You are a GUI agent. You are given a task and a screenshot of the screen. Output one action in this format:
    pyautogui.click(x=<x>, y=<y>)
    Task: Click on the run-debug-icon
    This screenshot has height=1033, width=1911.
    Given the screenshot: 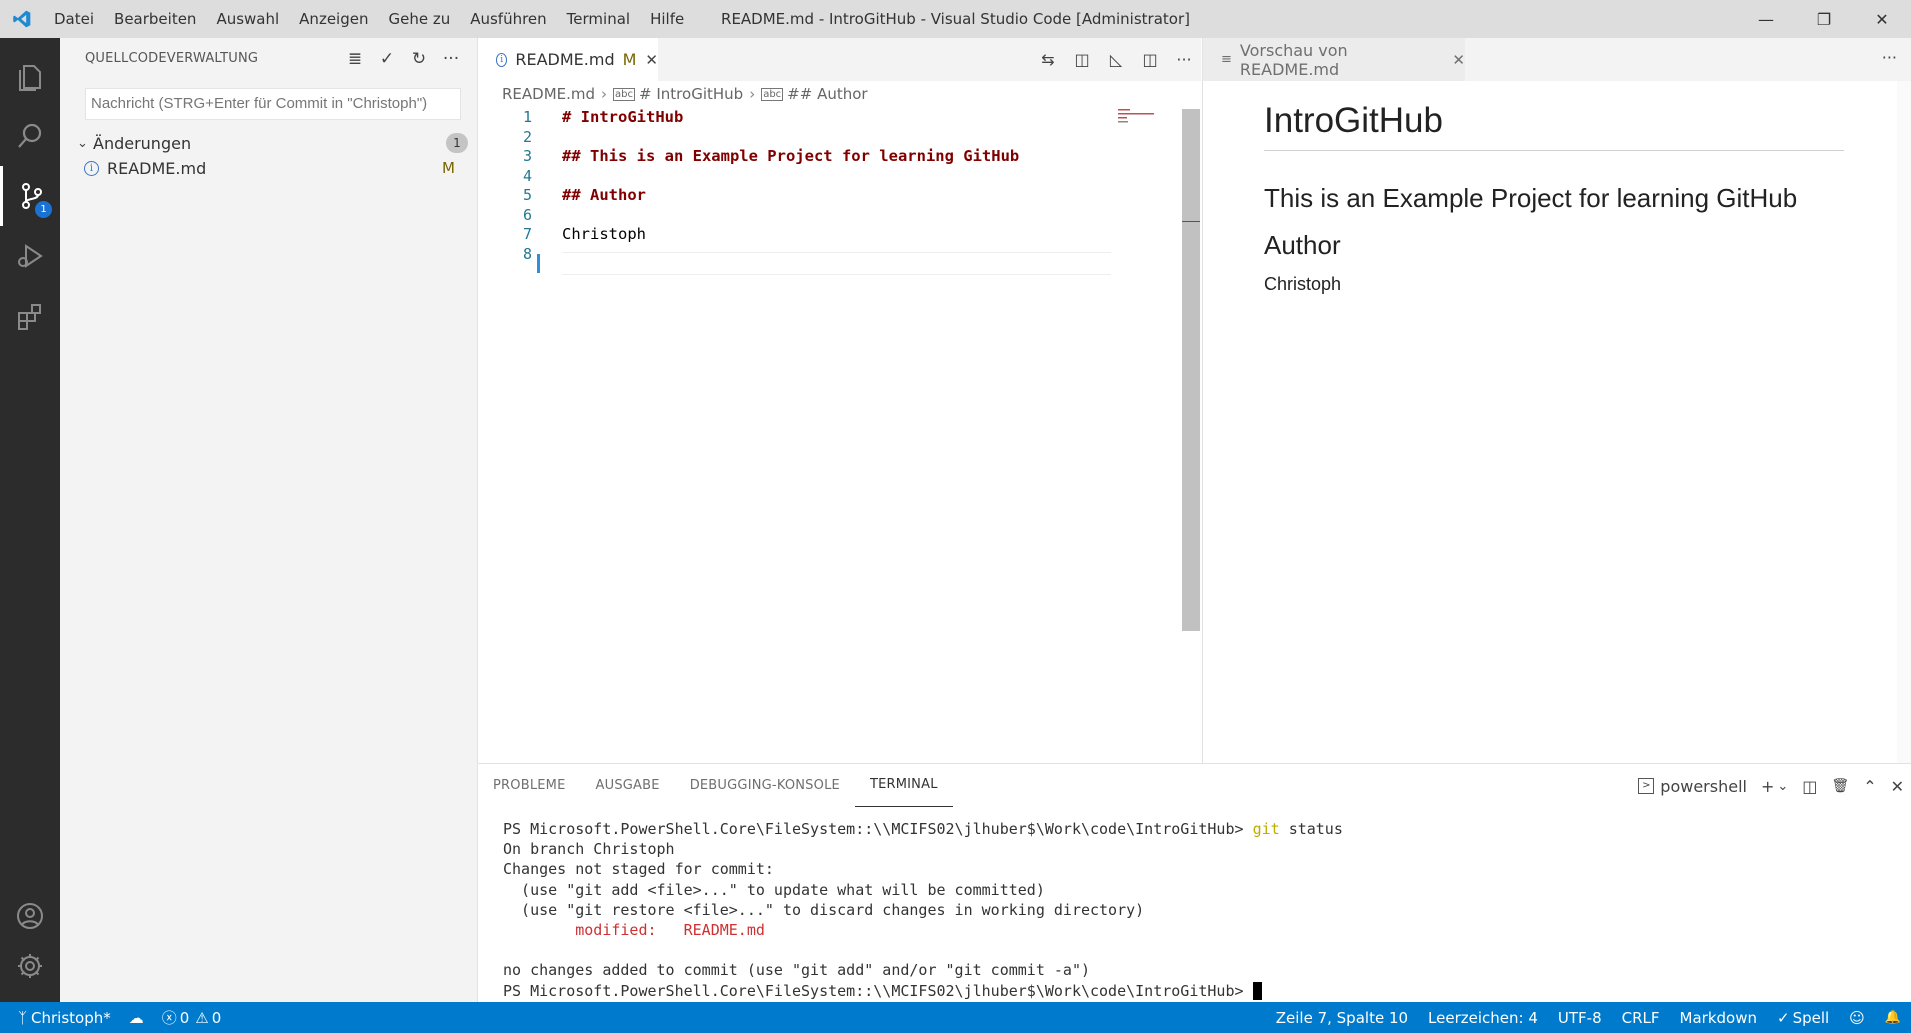 What is the action you would take?
    pyautogui.click(x=30, y=256)
    